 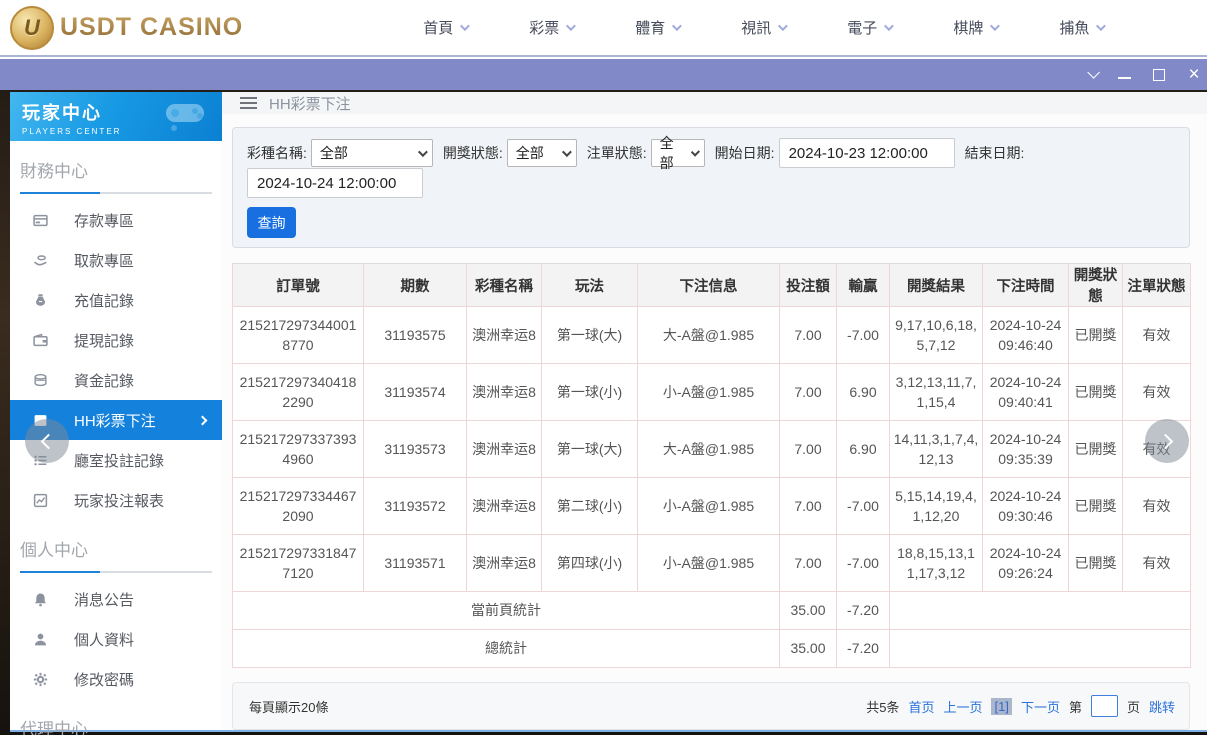 What do you see at coordinates (1124, 75) in the screenshot?
I see `window-minimize-icon` at bounding box center [1124, 75].